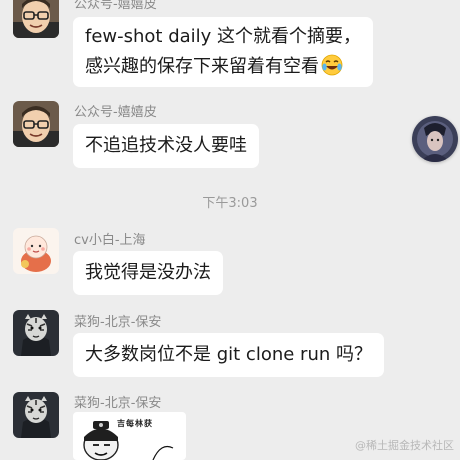  I want to click on message-text: 大多数岗位不是 git clone run 吗？, so click(228, 354).